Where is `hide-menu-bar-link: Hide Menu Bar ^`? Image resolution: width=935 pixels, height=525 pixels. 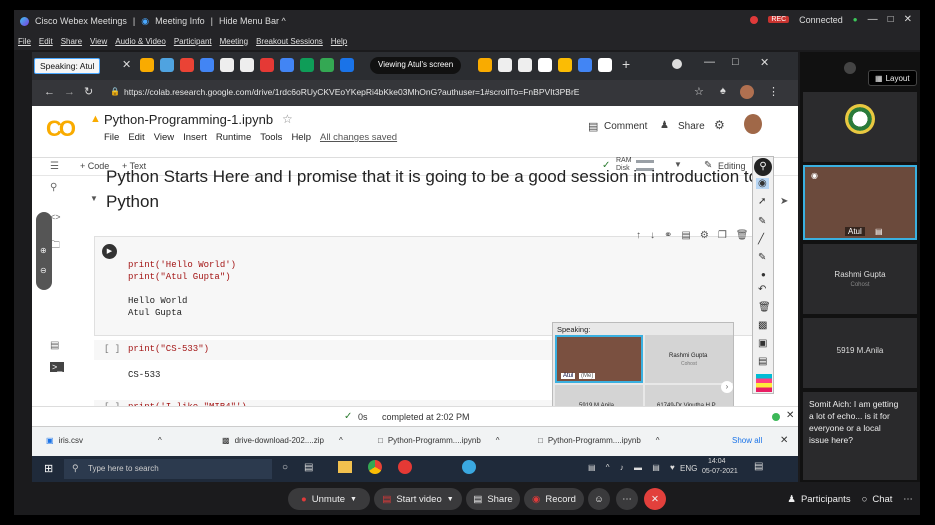
hide-menu-bar-link: Hide Menu Bar ^ is located at coordinates (252, 21).